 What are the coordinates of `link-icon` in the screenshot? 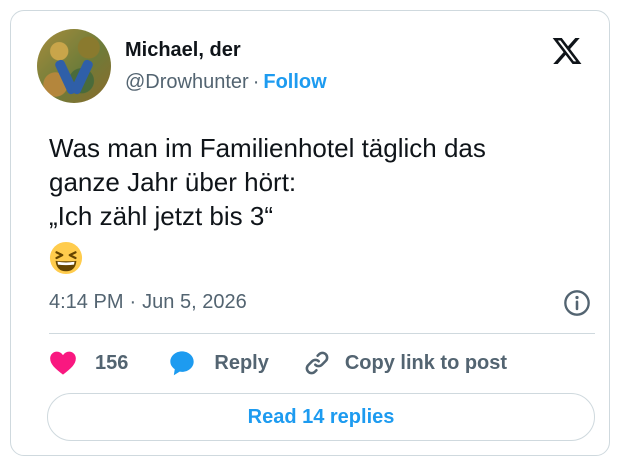 It's located at (317, 363).